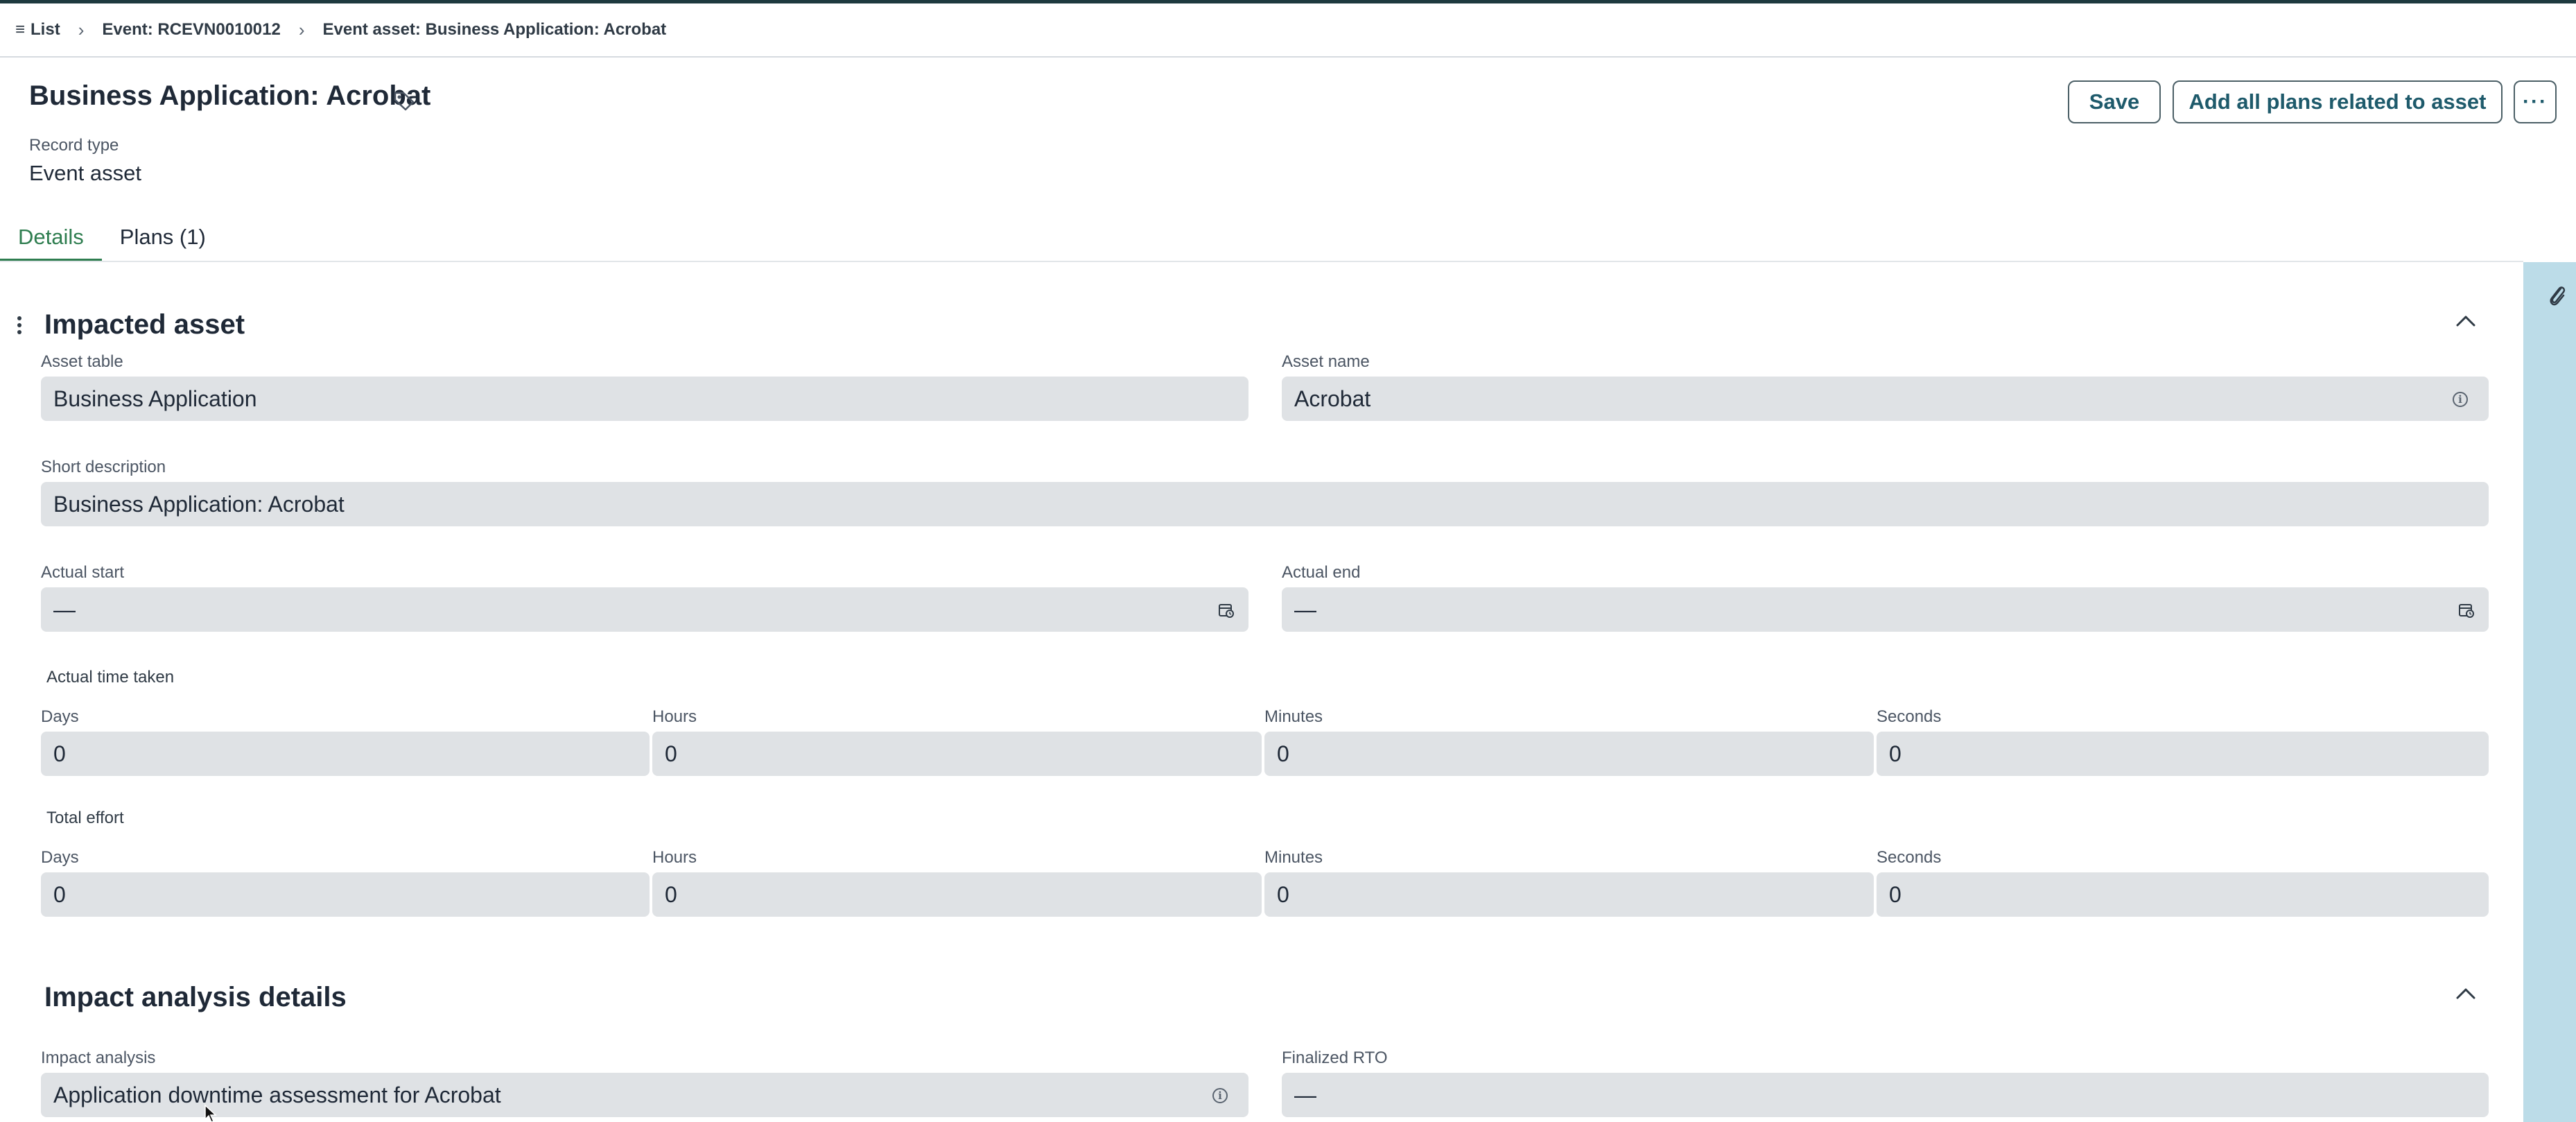  What do you see at coordinates (1569, 894) in the screenshot?
I see `te-minutes-field: 0` at bounding box center [1569, 894].